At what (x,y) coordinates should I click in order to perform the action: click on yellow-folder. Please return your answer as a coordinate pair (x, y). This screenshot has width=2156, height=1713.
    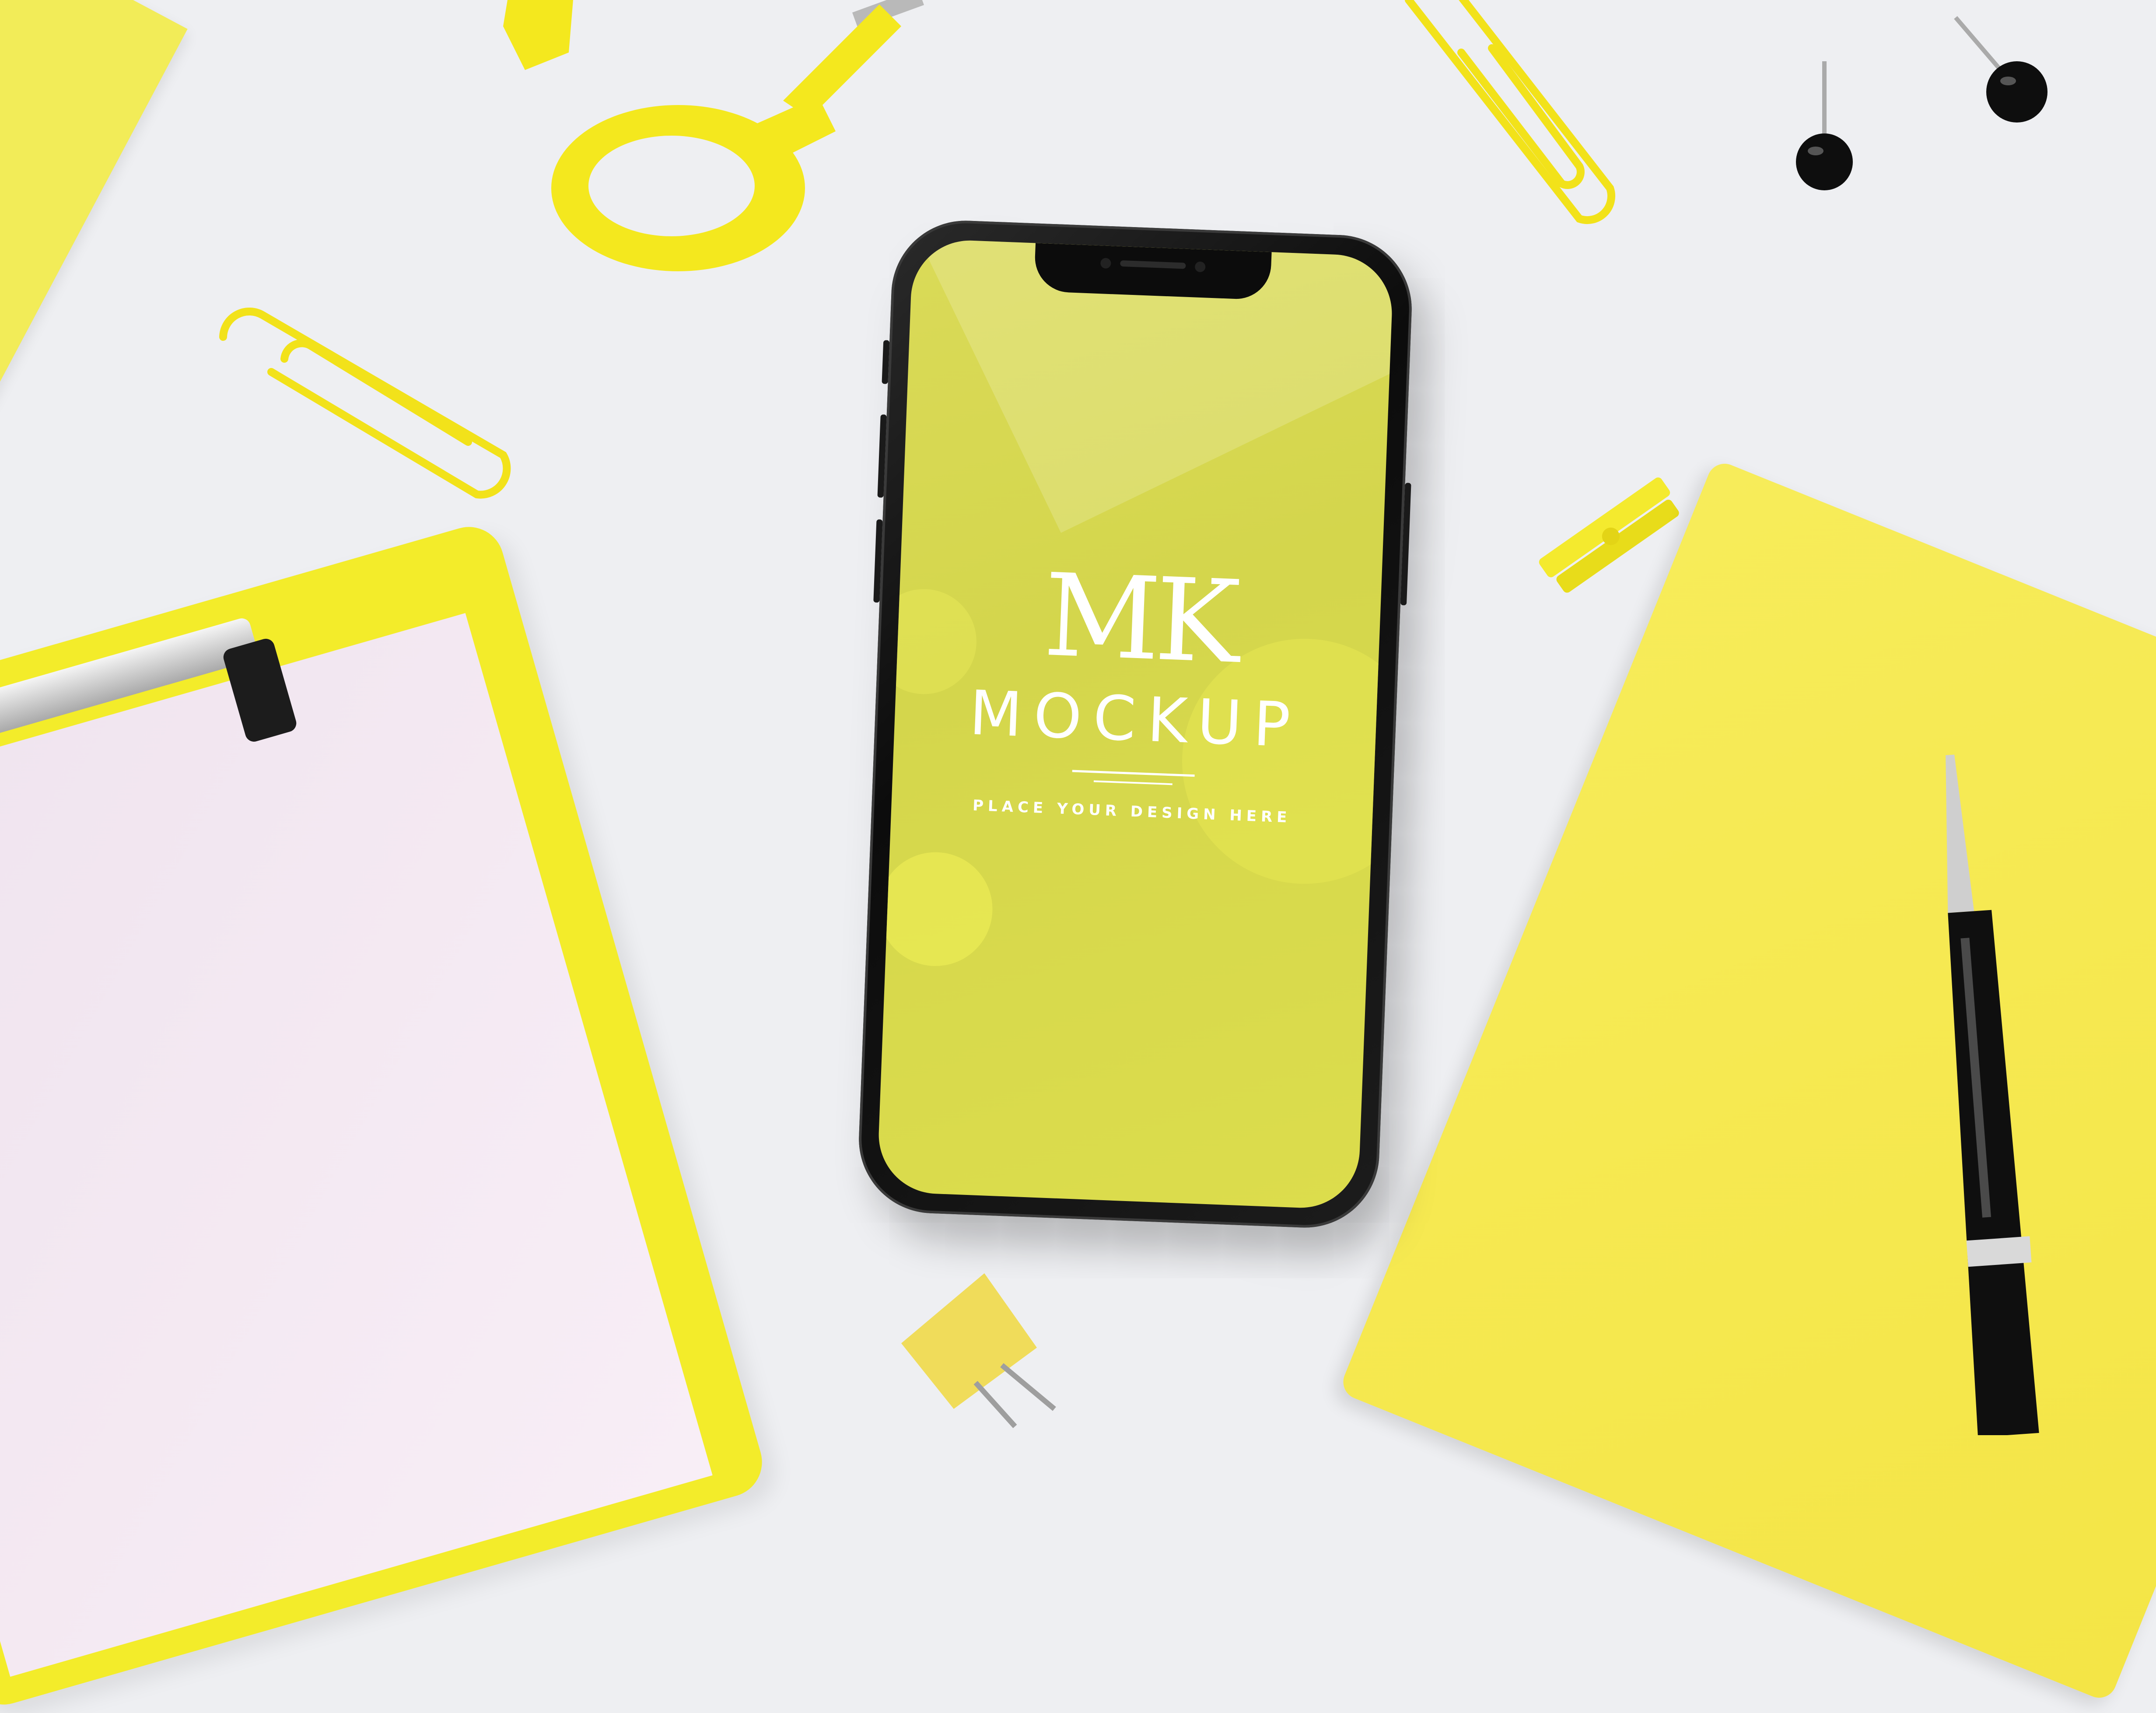
    Looking at the image, I should click on (94, 275).